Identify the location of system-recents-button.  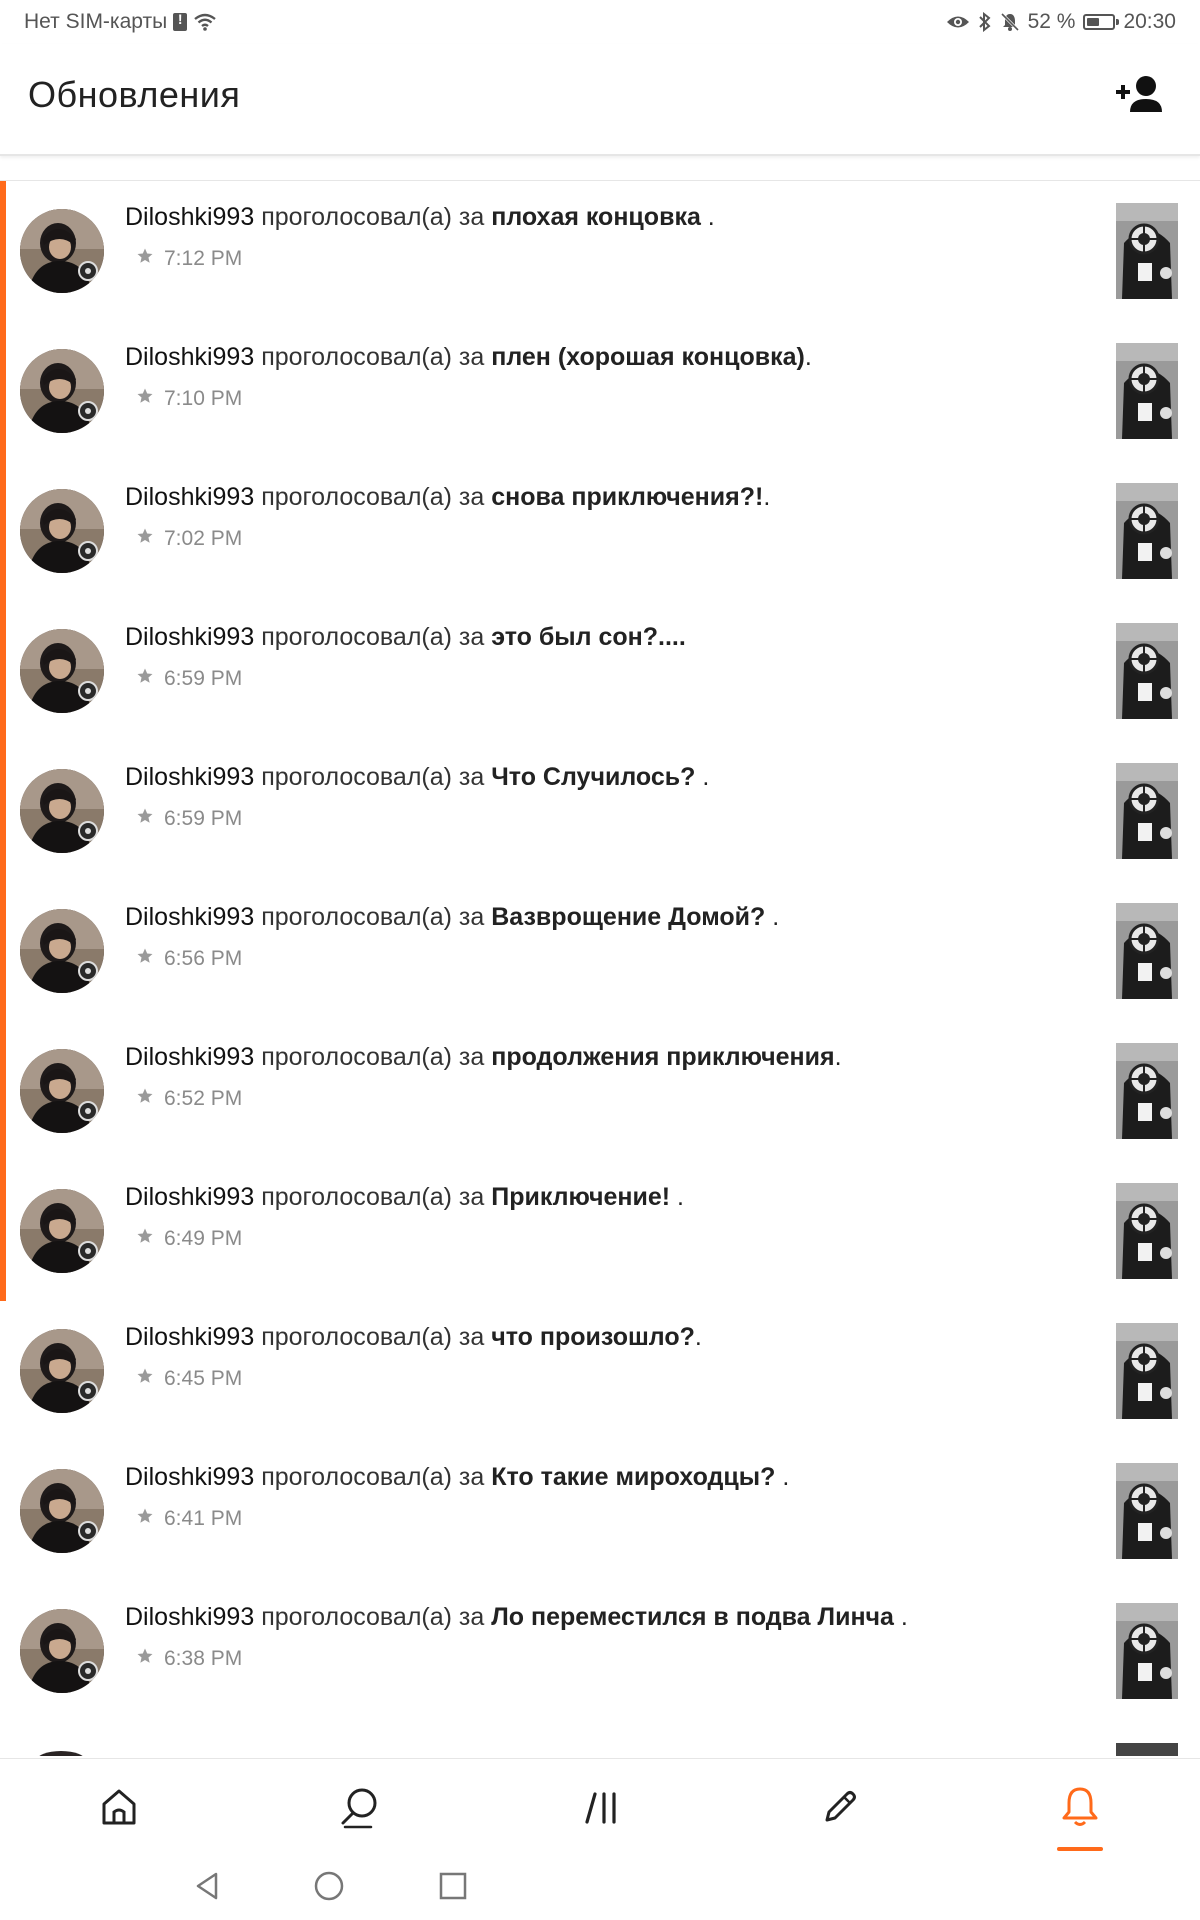
(453, 1886).